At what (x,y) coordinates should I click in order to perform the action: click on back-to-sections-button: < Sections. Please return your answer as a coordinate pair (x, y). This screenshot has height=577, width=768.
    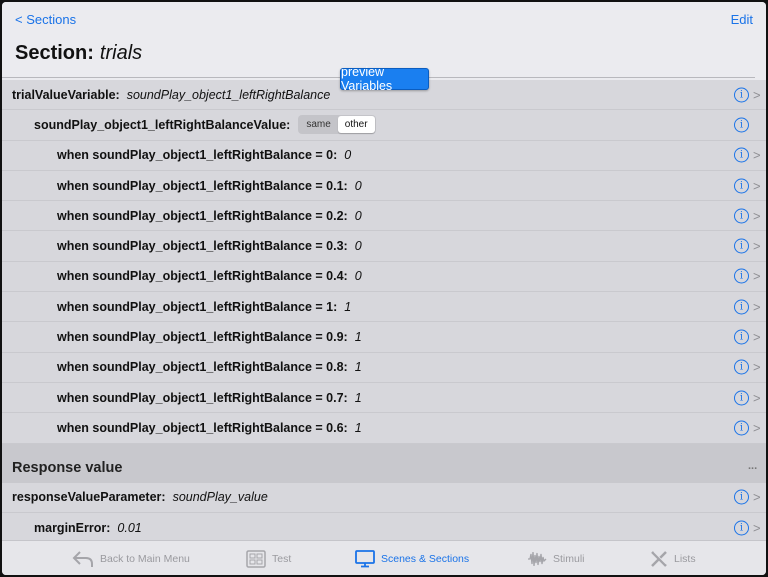
    Looking at the image, I should click on (45, 19).